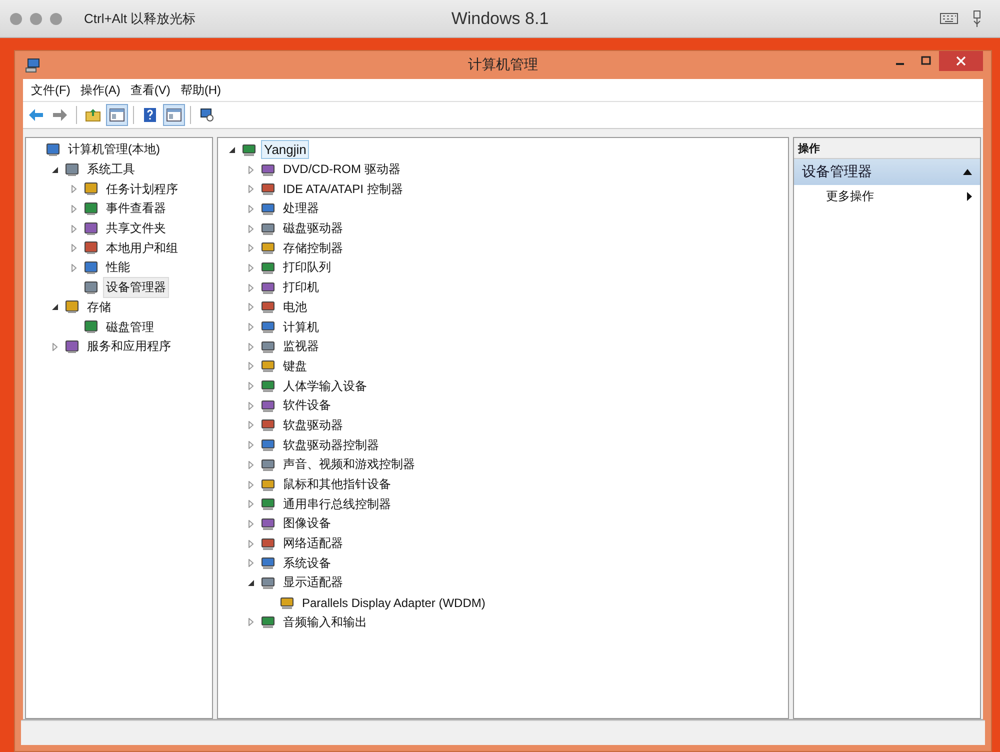  I want to click on menu-item: 操作(A), so click(100, 90).